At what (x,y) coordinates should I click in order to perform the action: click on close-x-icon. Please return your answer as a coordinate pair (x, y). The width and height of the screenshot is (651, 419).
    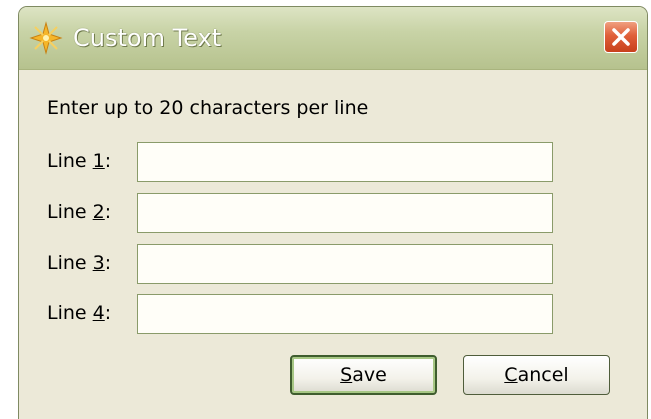
    Looking at the image, I should click on (621, 37).